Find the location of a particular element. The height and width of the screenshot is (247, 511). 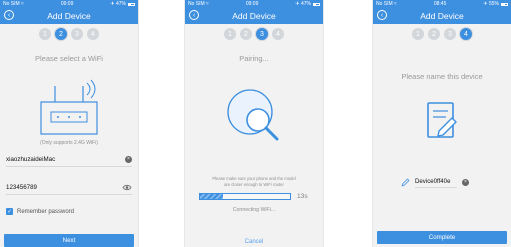

status-time: 08:45 is located at coordinates (440, 4).